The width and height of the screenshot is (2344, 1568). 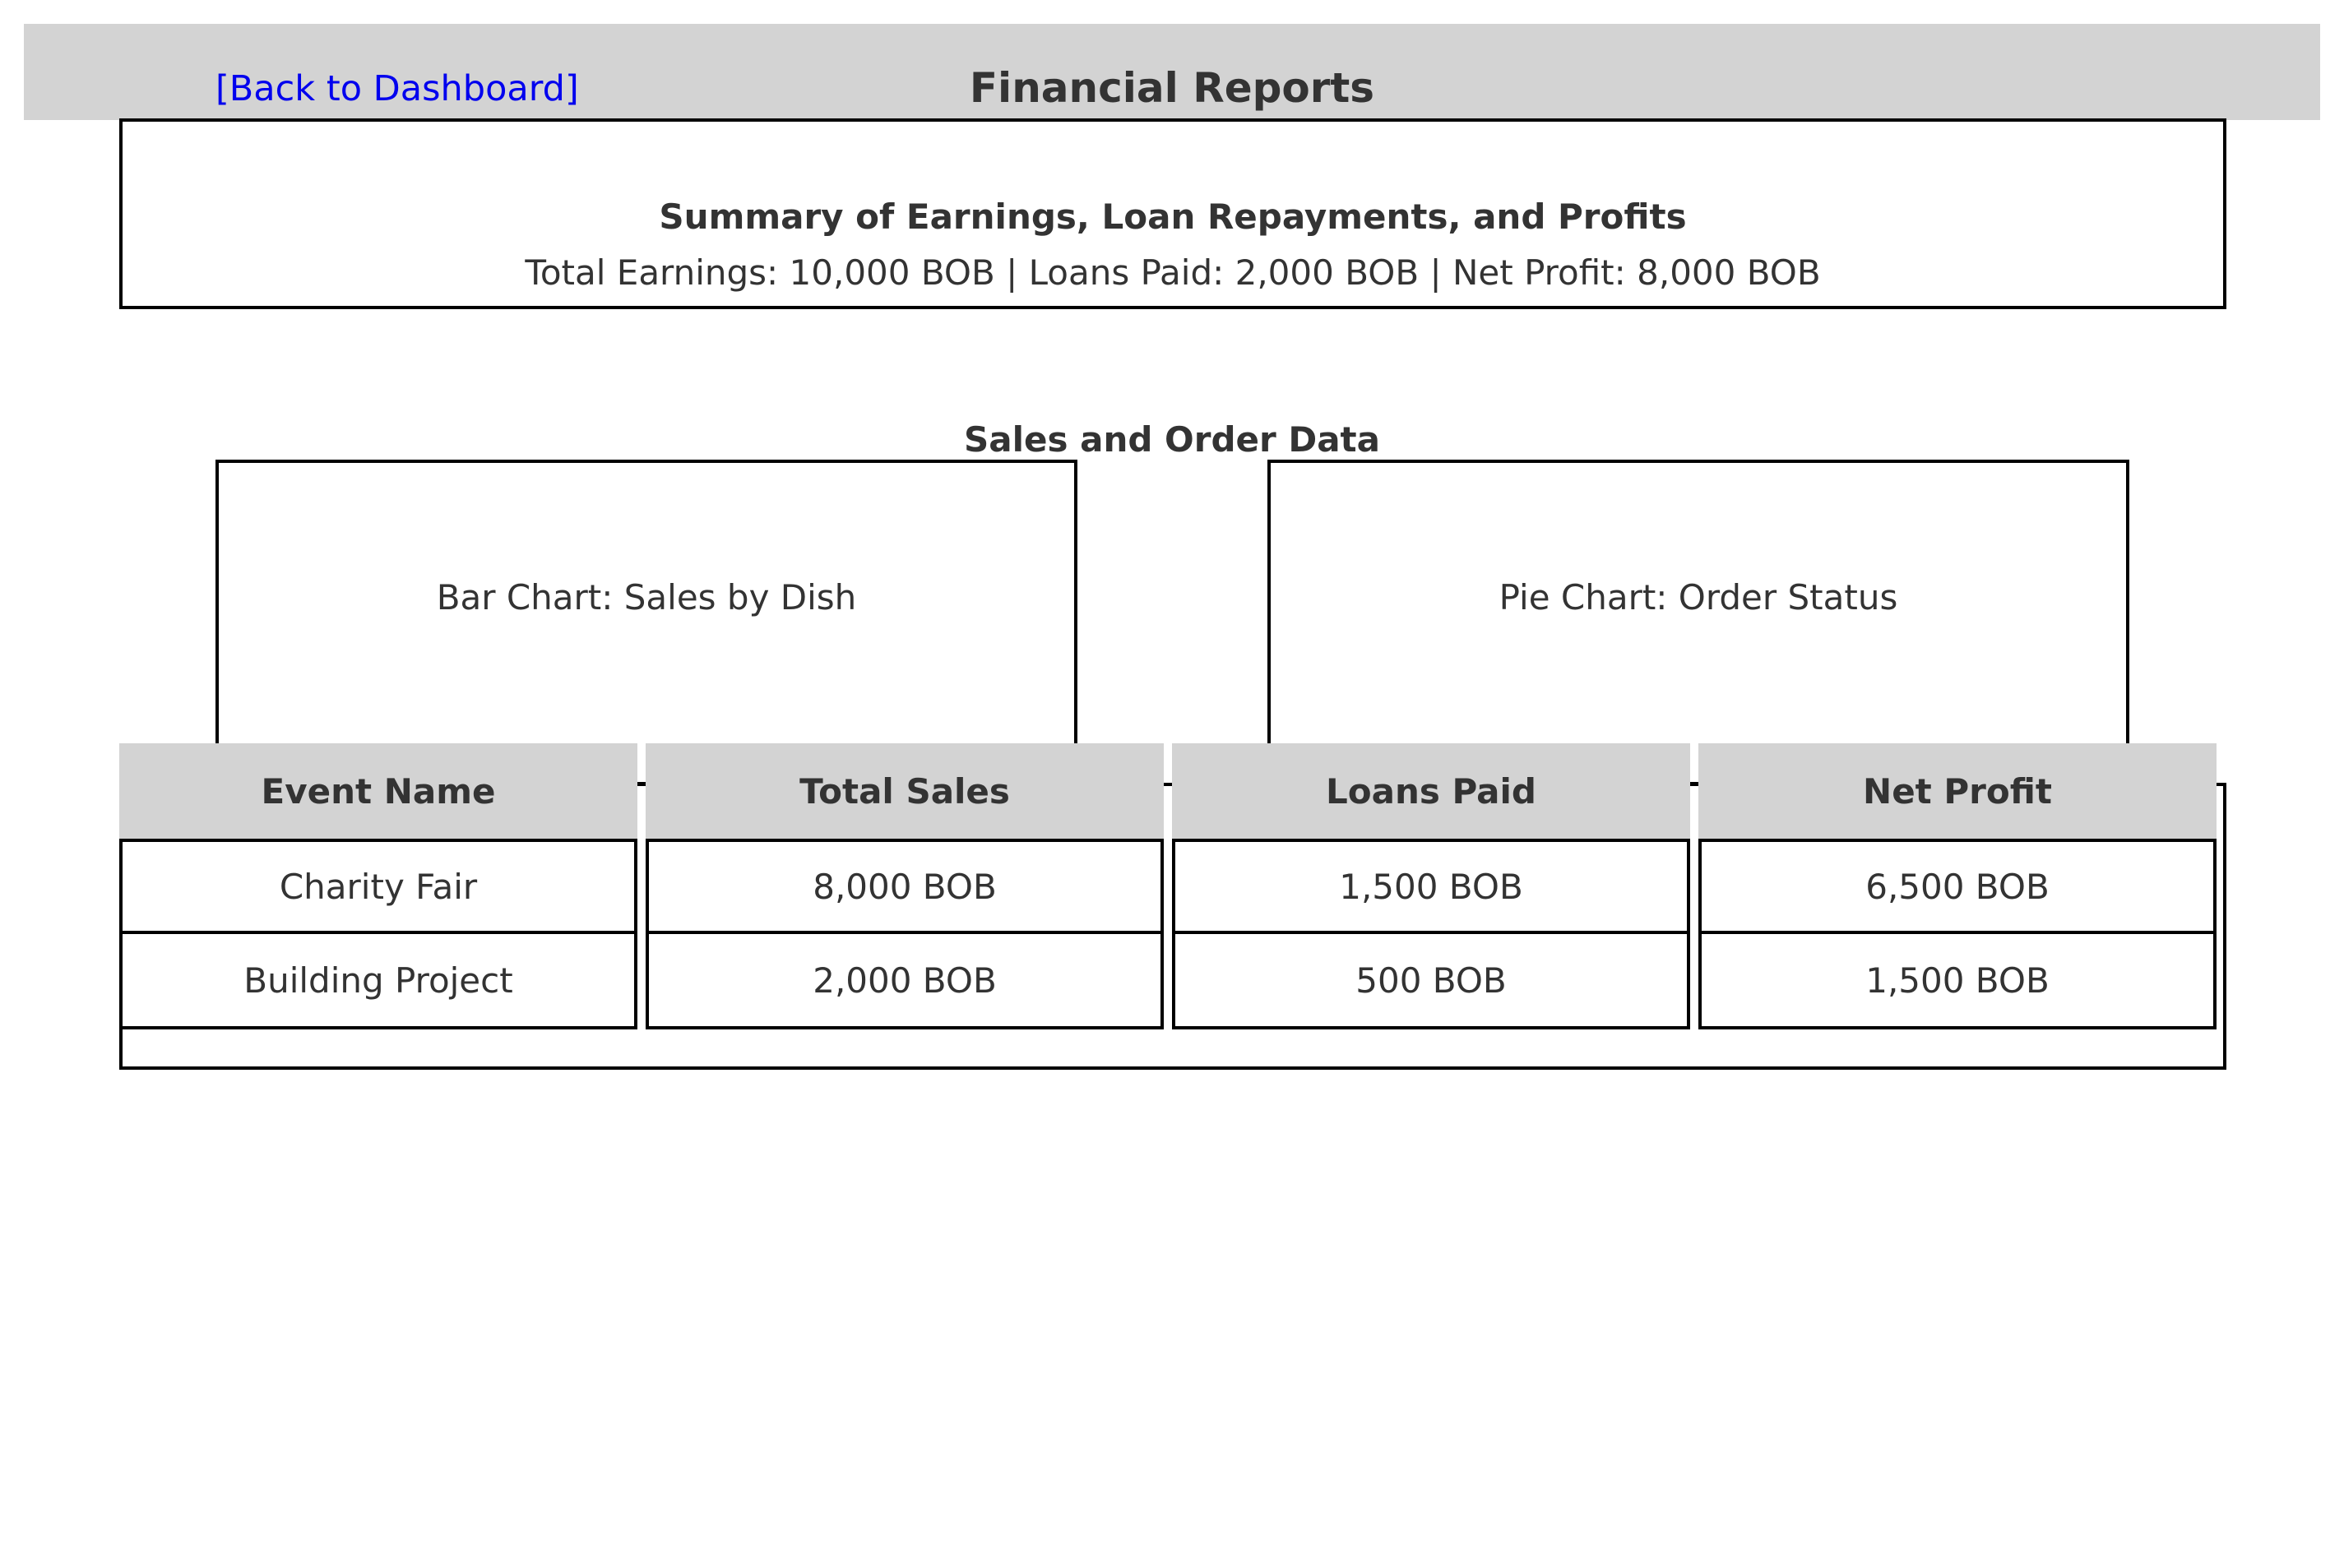 What do you see at coordinates (1172, 88) in the screenshot?
I see `page-title: Financial Reports` at bounding box center [1172, 88].